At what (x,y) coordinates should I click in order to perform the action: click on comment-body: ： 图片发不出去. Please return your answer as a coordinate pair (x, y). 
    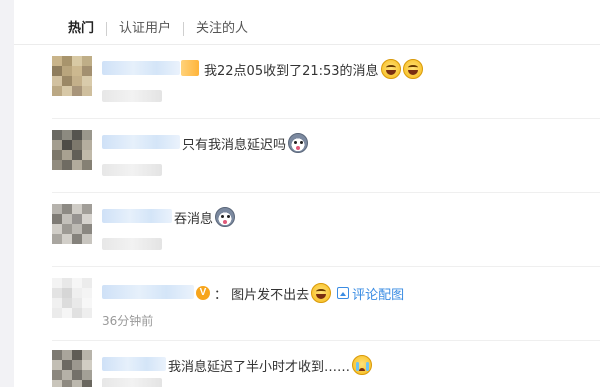
    Looking at the image, I should click on (262, 295).